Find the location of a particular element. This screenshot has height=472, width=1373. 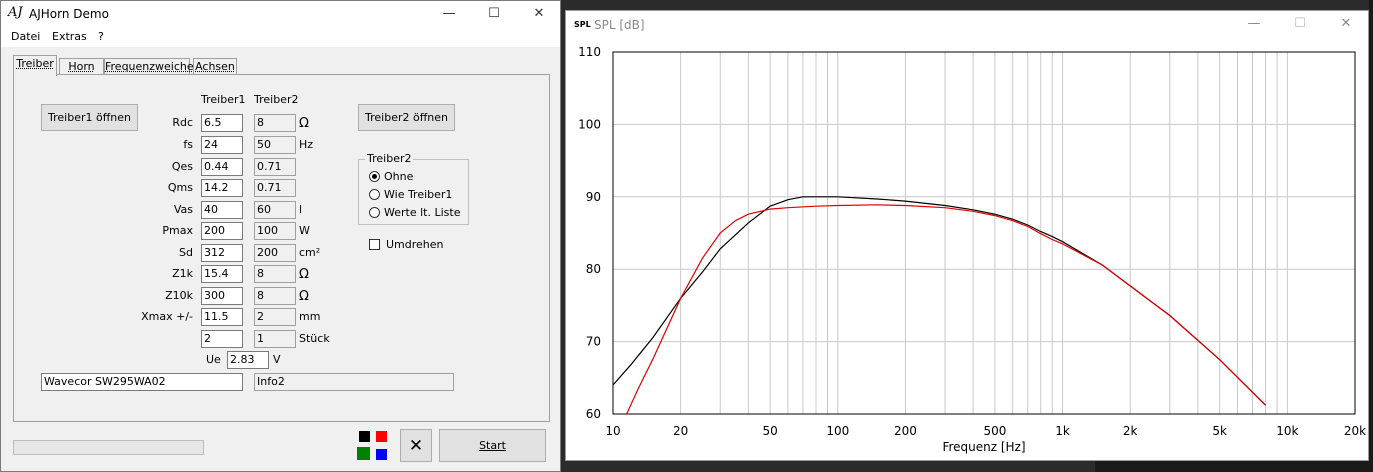

param-unit-rdc: Ω is located at coordinates (304, 123).